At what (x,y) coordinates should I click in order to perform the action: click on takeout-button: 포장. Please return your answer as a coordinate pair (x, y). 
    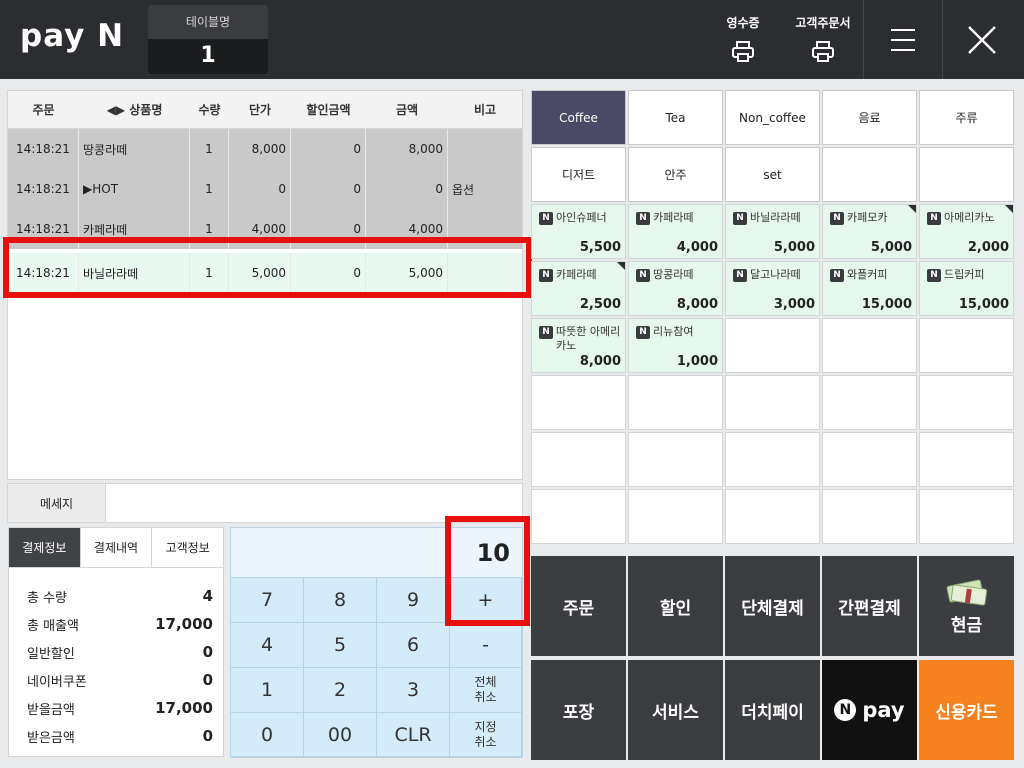
    Looking at the image, I should click on (578, 710).